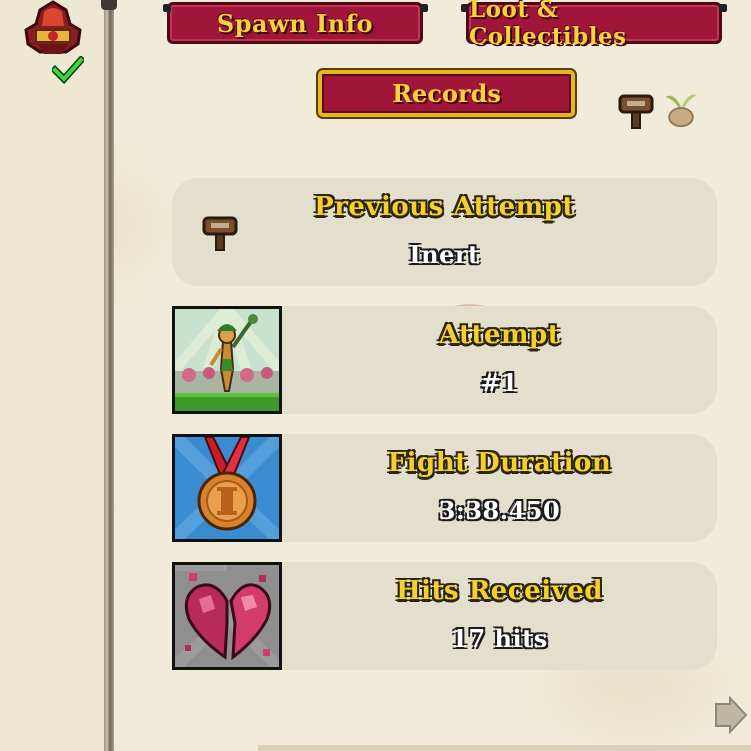 The height and width of the screenshot is (751, 751). I want to click on boss-list-sidebar, so click(52, 375).